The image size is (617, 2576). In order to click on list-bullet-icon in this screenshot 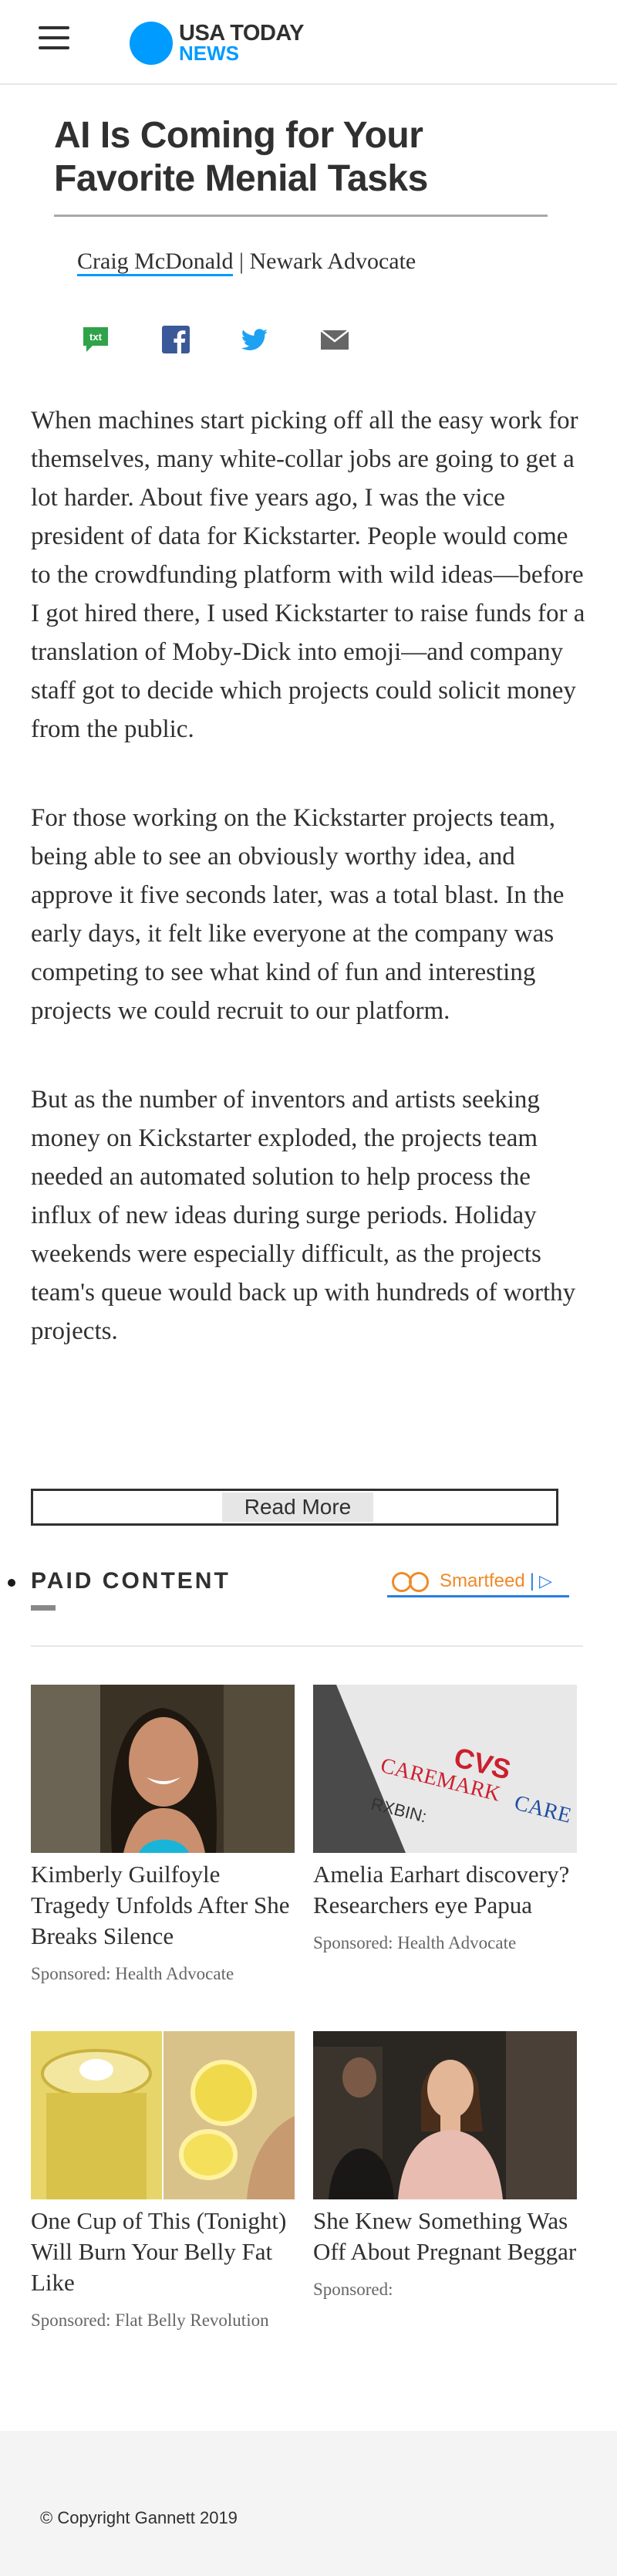, I will do `click(11, 1583)`.